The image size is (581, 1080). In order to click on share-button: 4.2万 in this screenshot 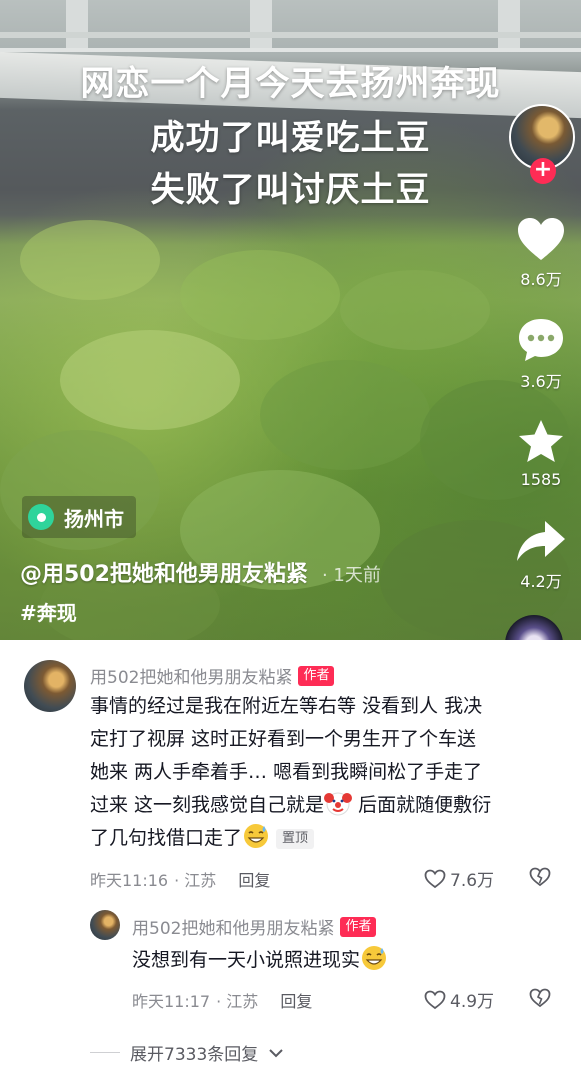, I will do `click(541, 555)`.